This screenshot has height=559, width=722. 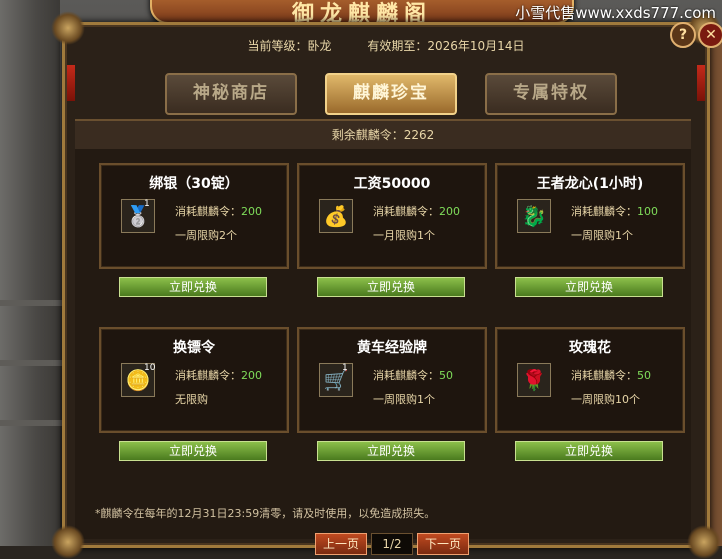 I want to click on item-card: 绑银（30锭） 🥈 1 消耗麒麟令：200 一周限购2个, so click(x=194, y=216).